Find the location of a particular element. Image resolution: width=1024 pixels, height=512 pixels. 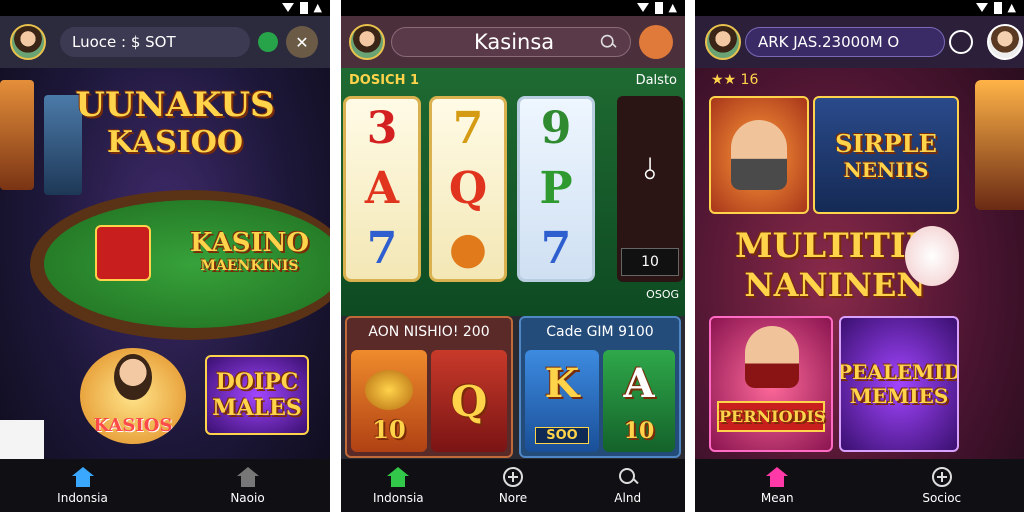

promo-tile-symbol: A is located at coordinates (639, 383).